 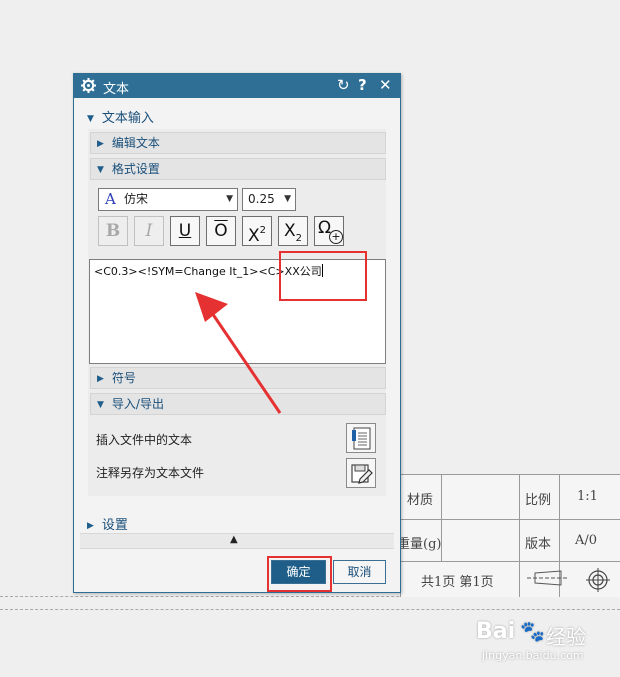 I want to click on section-text-input: ▼ 文本输入, so click(x=120, y=116).